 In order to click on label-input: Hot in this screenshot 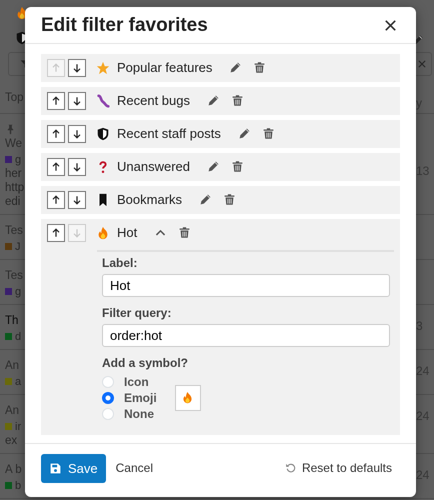, I will do `click(246, 285)`.